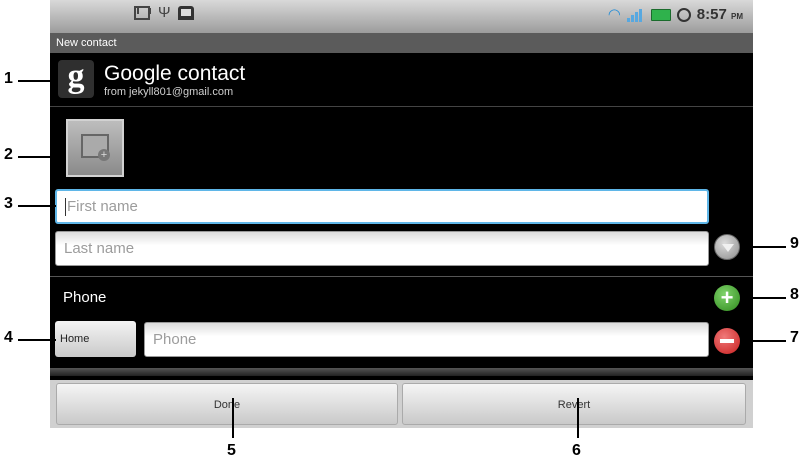  I want to click on clock: 8:57 PM, so click(719, 14).